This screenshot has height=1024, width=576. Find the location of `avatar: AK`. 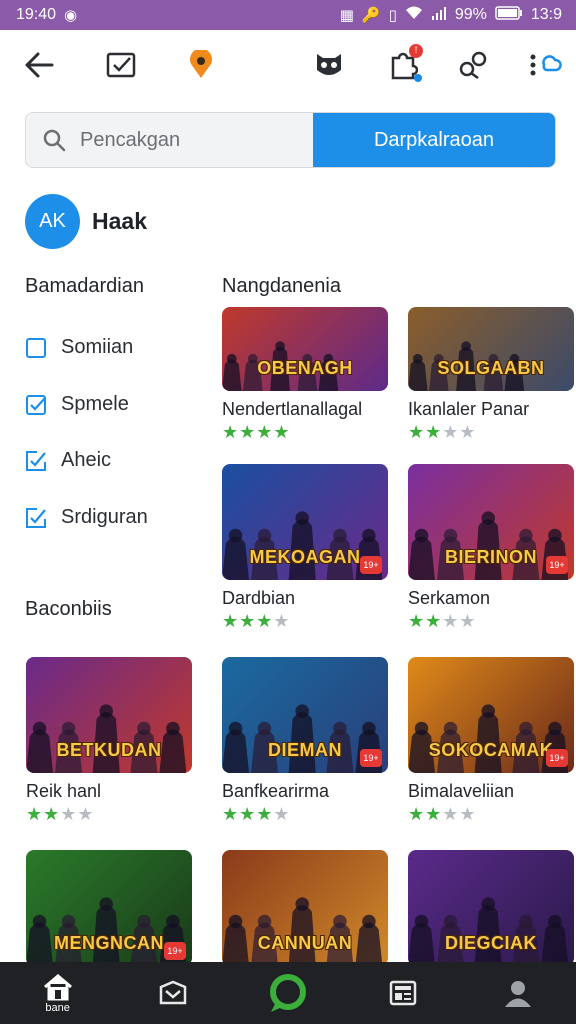

avatar: AK is located at coordinates (52, 221).